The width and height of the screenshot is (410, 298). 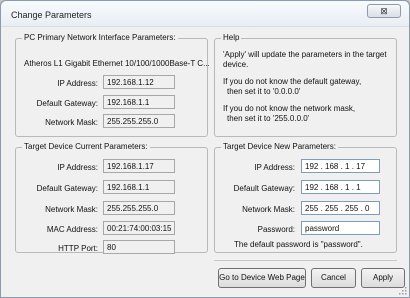 I want to click on current-port-label: HTTP Port:, so click(x=78, y=248).